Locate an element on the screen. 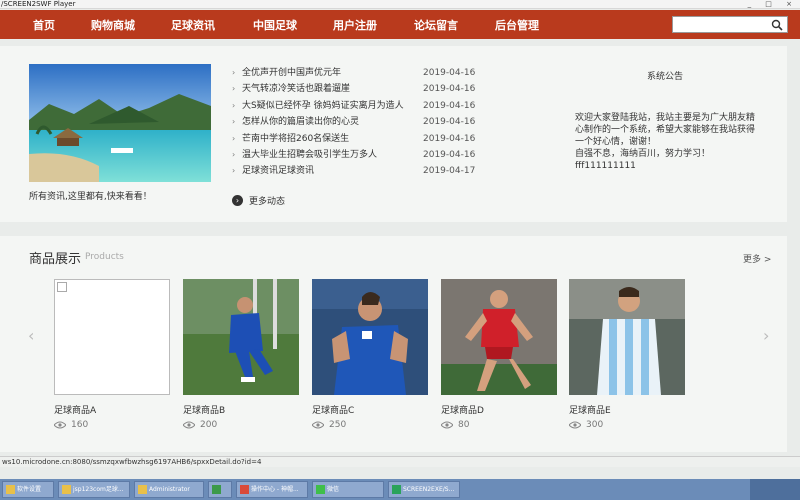 The height and width of the screenshot is (500, 800). product-card: 足球商品A 160 is located at coordinates (112, 354).